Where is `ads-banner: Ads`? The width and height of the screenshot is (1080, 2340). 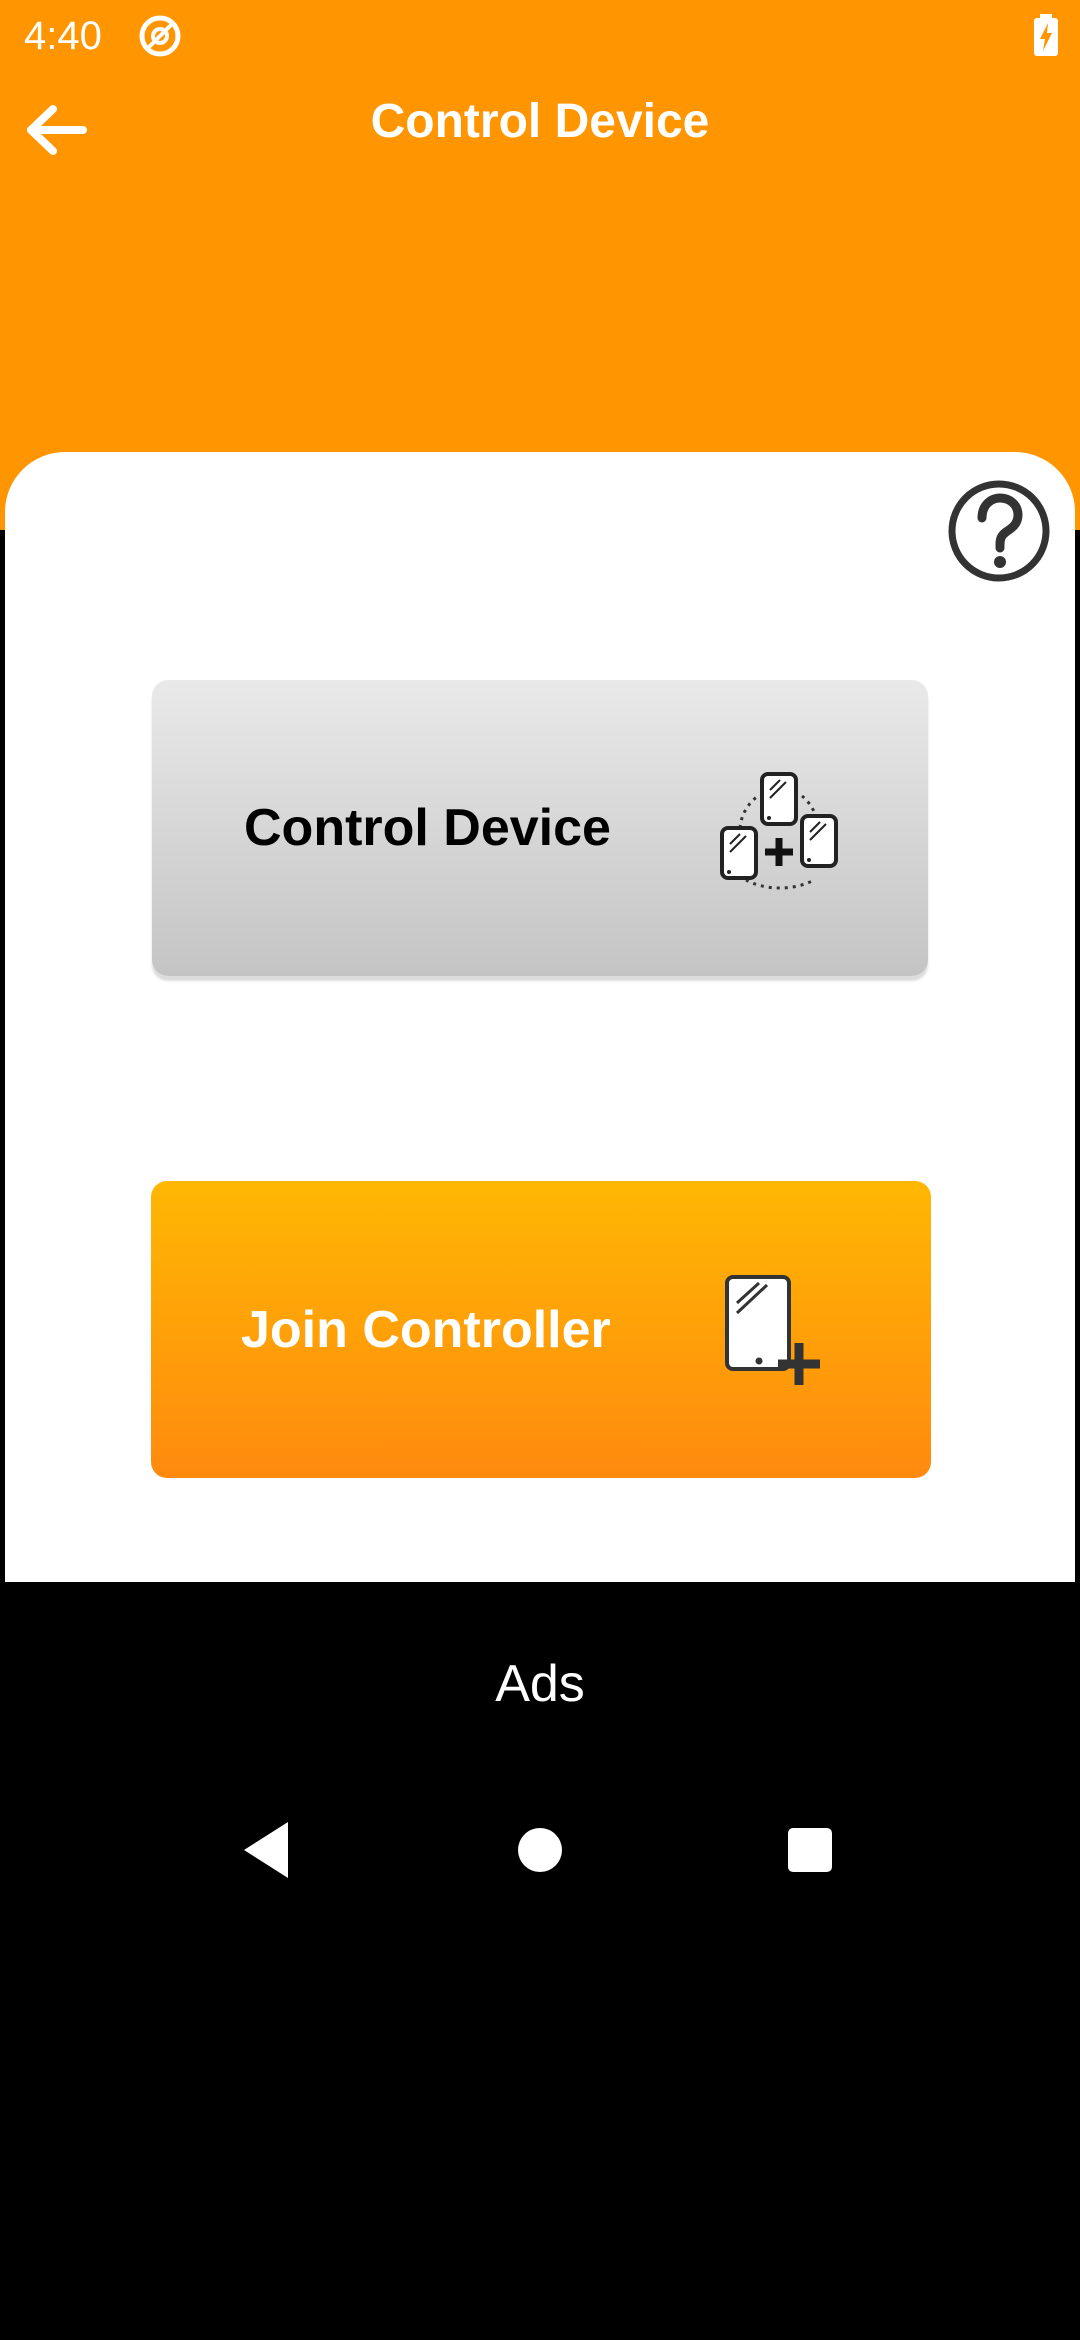
ads-banner: Ads is located at coordinates (540, 1672).